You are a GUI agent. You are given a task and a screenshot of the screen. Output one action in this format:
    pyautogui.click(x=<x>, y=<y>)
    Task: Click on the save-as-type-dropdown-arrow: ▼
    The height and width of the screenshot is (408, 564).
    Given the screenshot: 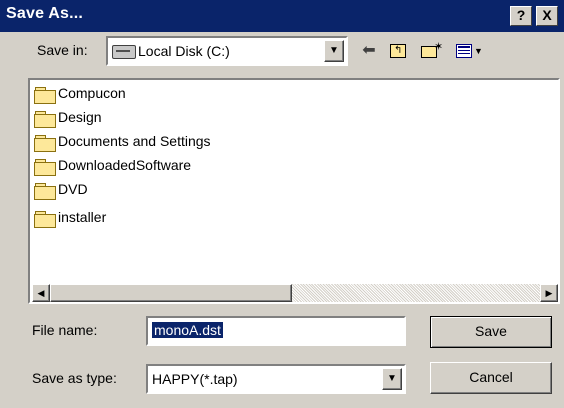 What is the action you would take?
    pyautogui.click(x=392, y=379)
    